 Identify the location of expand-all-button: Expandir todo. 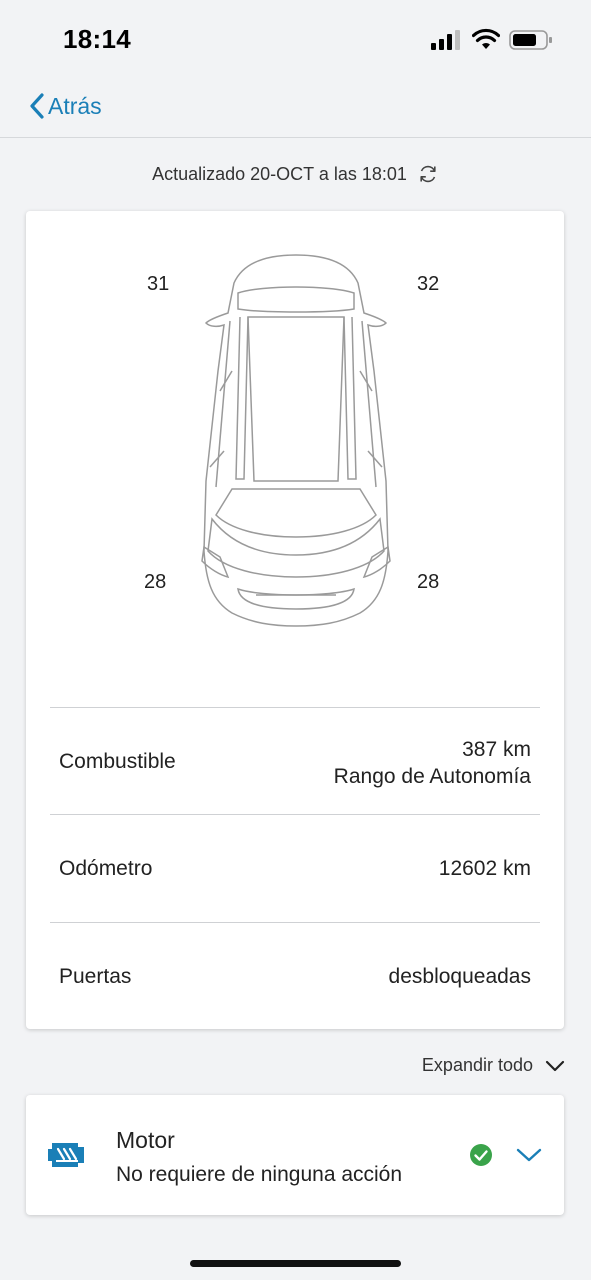
(493, 1065).